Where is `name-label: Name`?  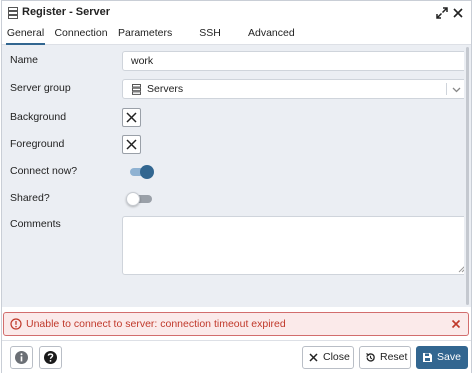 name-label: Name is located at coordinates (24, 60).